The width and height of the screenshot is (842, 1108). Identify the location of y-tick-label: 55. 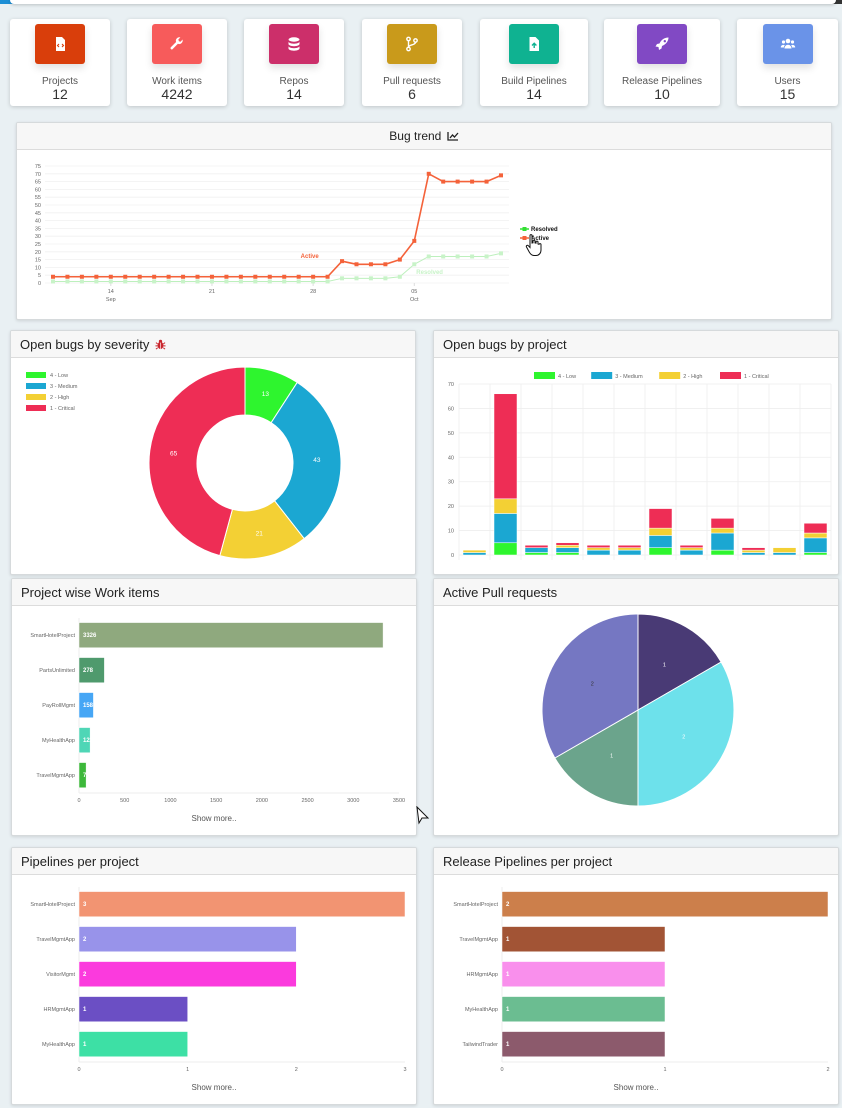
(38, 198).